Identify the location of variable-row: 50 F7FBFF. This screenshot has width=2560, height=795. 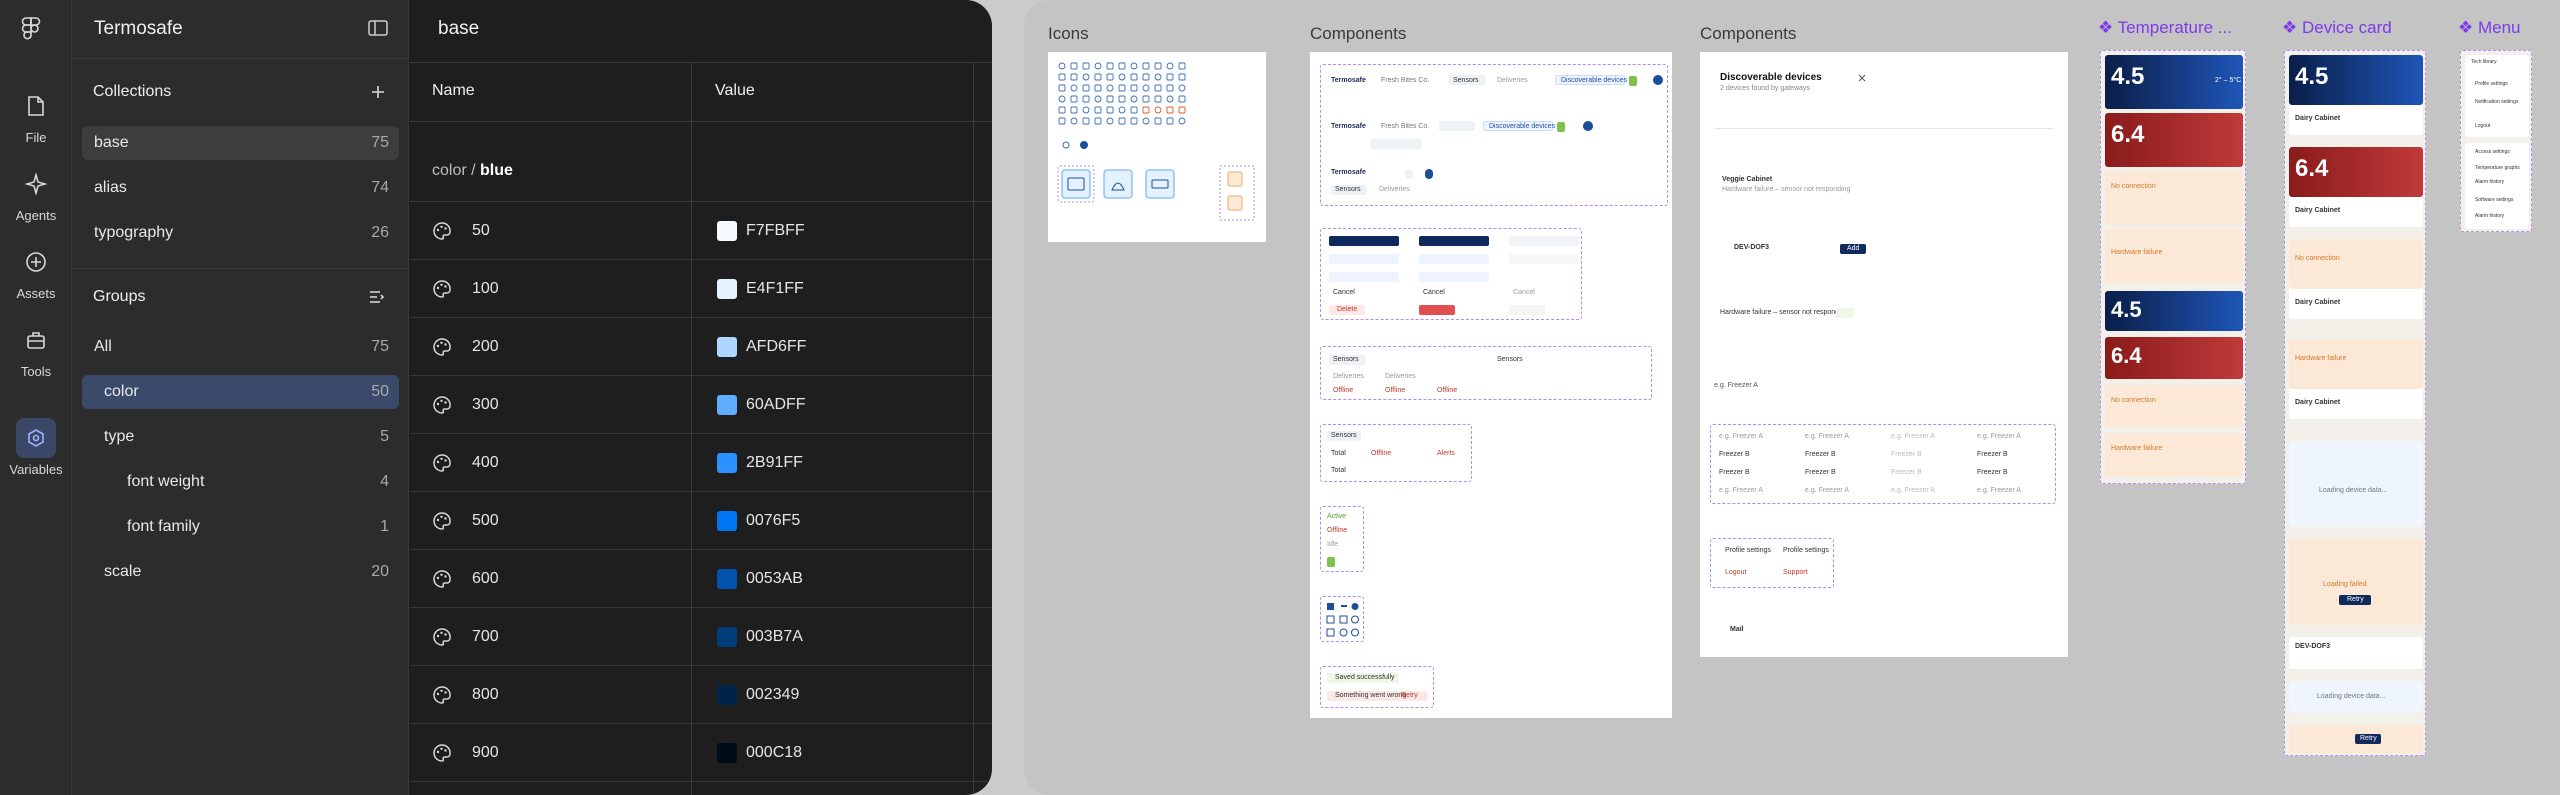
(701, 231).